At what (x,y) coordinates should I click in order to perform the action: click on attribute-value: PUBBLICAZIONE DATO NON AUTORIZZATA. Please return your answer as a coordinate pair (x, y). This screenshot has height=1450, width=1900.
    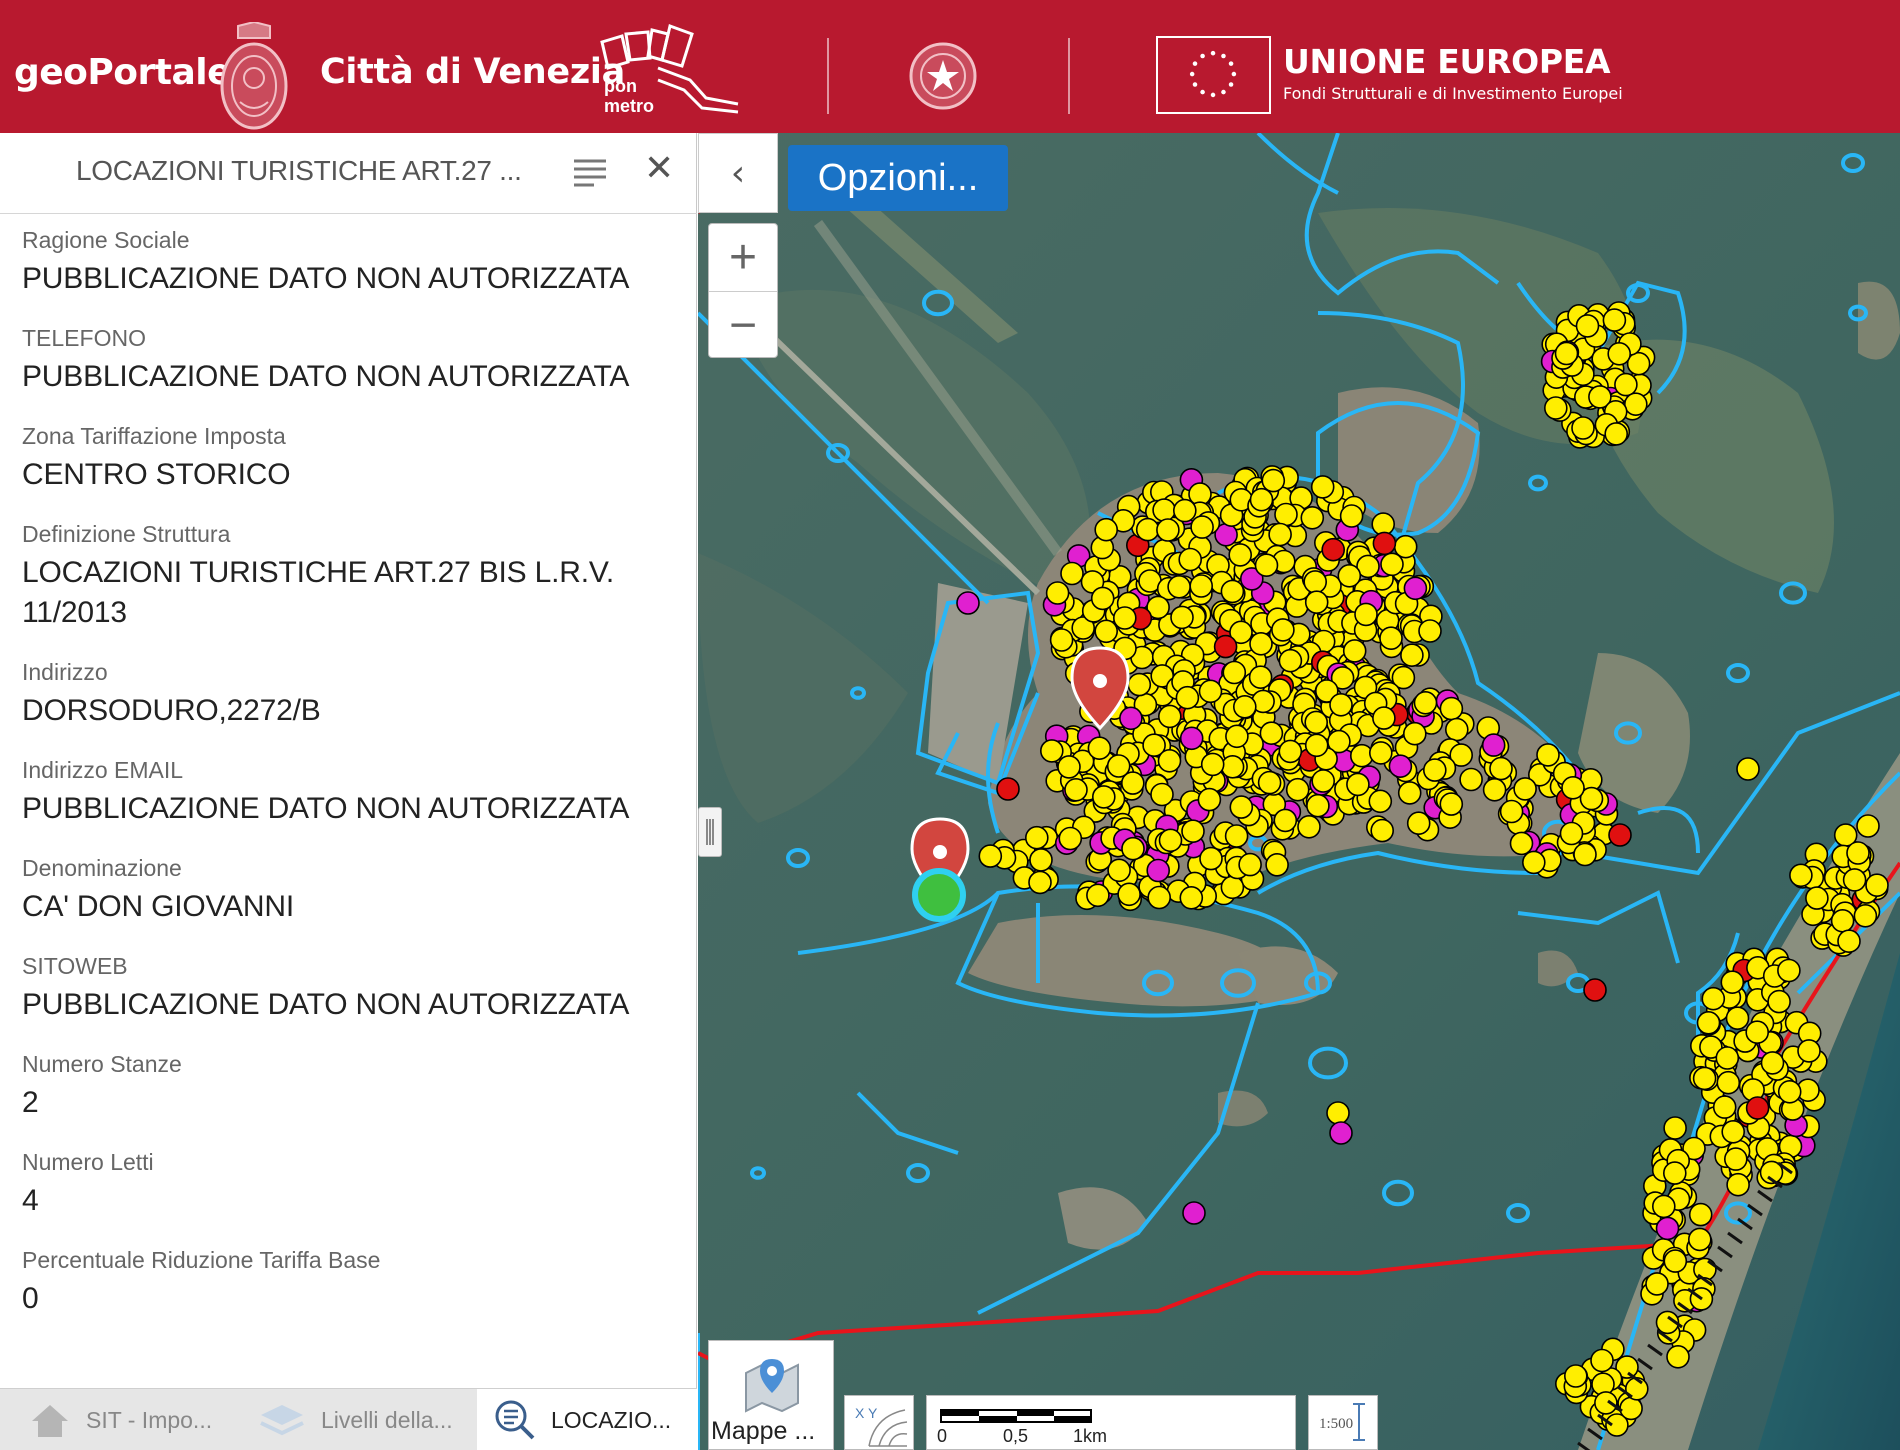
    Looking at the image, I should click on (326, 1004).